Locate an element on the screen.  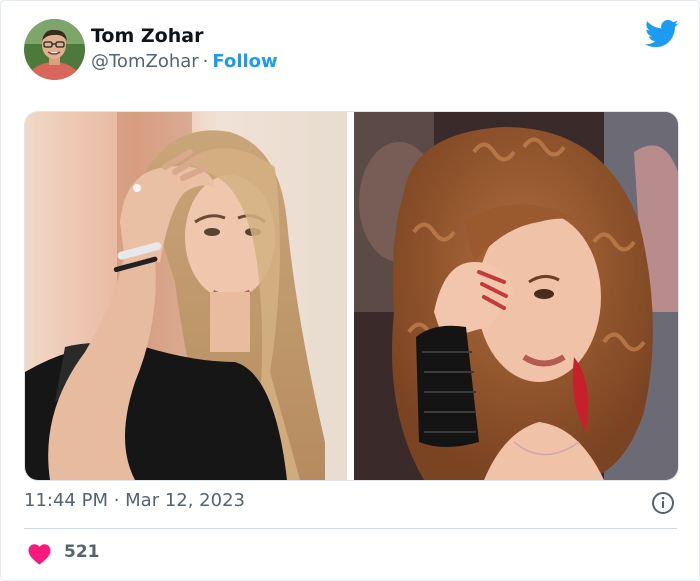
author-name: Tom Zohar is located at coordinates (147, 36).